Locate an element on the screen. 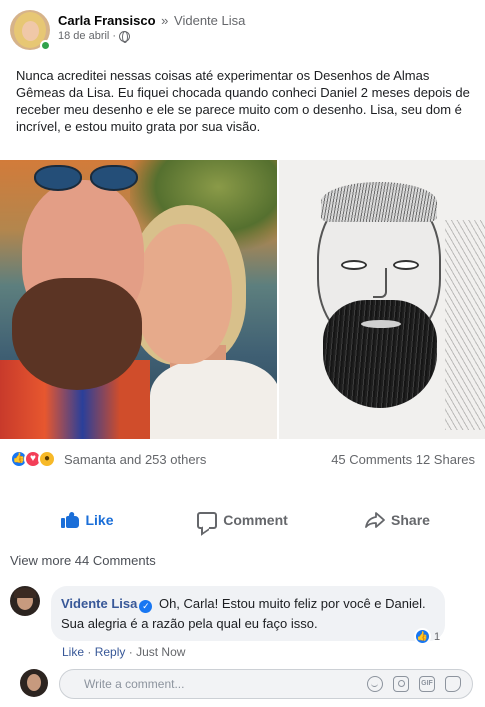 Image resolution: width=485 pixels, height=707 pixels. gif-icon: GIF is located at coordinates (427, 684).